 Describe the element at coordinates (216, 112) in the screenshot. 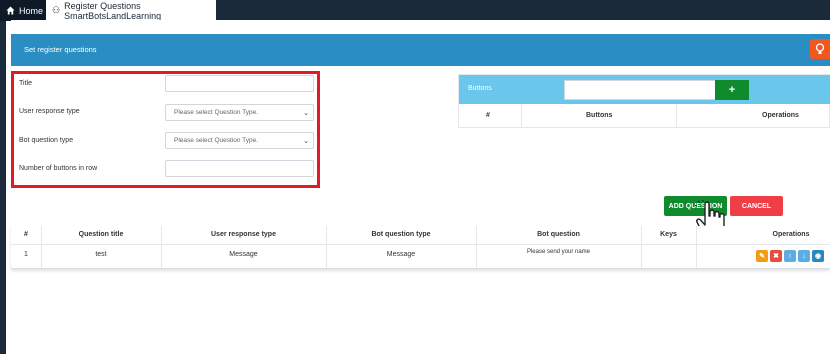

I see `response-type-value: Please select Question Type.` at that location.